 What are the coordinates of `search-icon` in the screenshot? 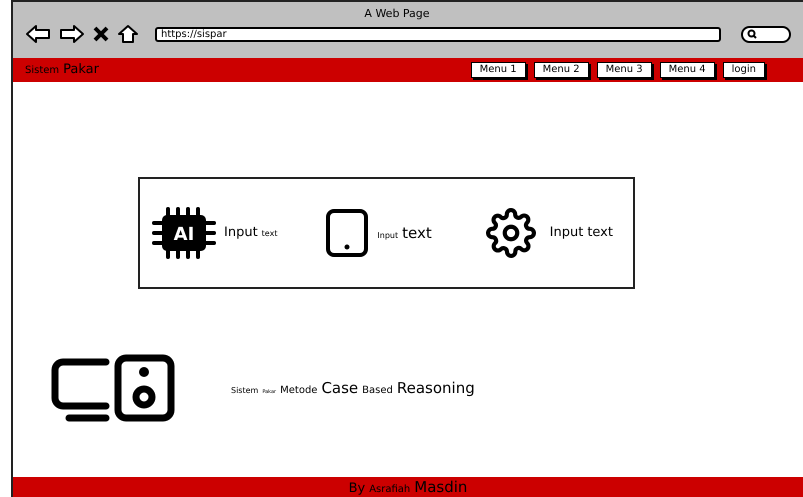 It's located at (752, 34).